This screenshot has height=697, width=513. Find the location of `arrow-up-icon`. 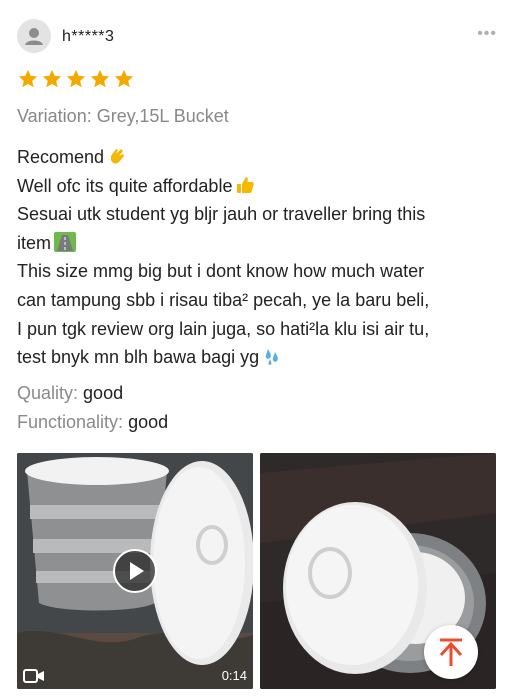

arrow-up-icon is located at coordinates (451, 652).